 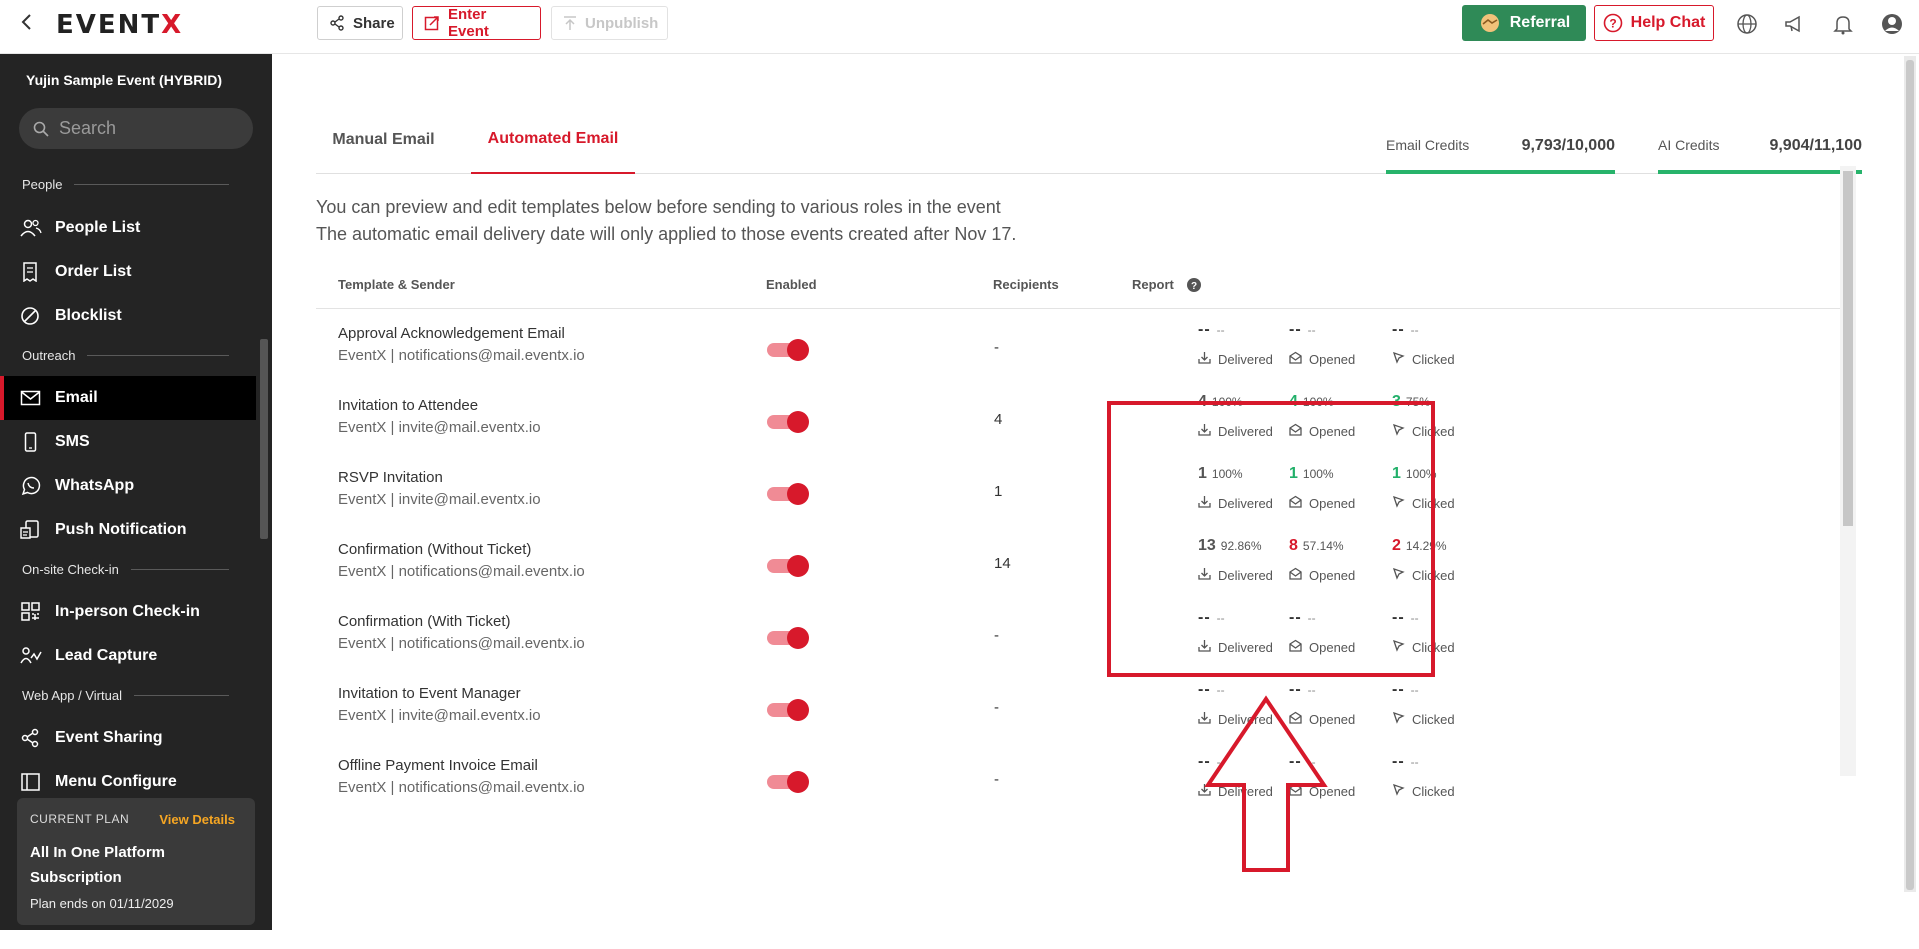 What do you see at coordinates (451, 333) in the screenshot?
I see `template-name: Approval Acknowledgement Email` at bounding box center [451, 333].